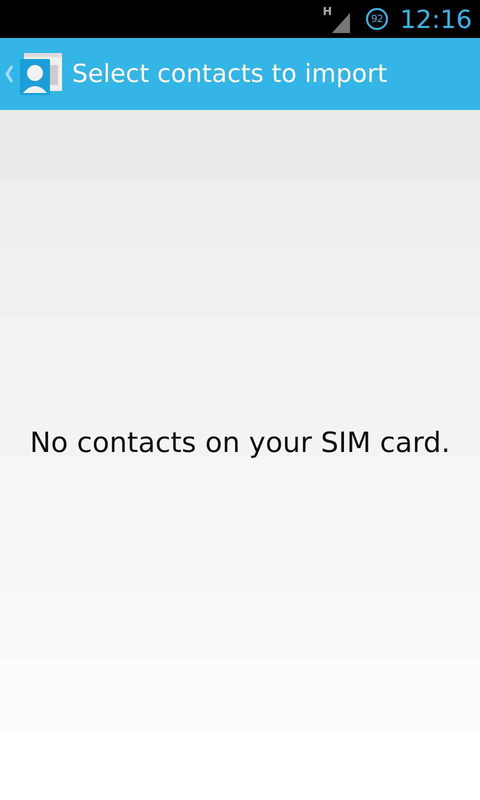 Image resolution: width=480 pixels, height=800 pixels. I want to click on screen-title: Select contacts to import, so click(230, 74).